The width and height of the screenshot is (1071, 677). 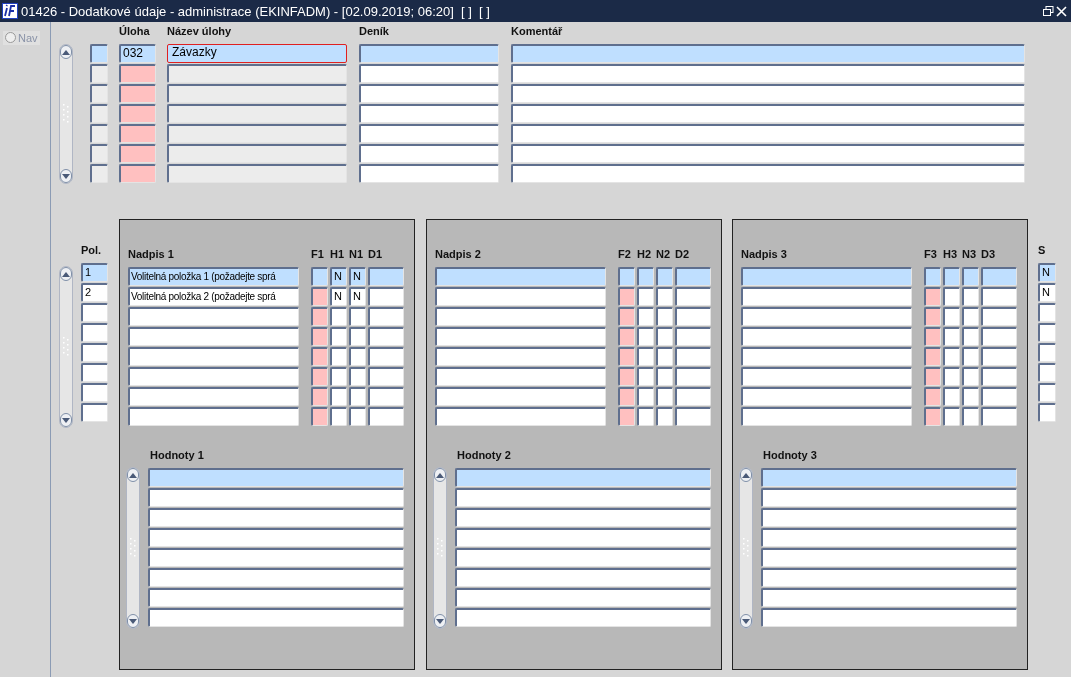 What do you see at coordinates (257, 53) in the screenshot?
I see `input-field: Závazky` at bounding box center [257, 53].